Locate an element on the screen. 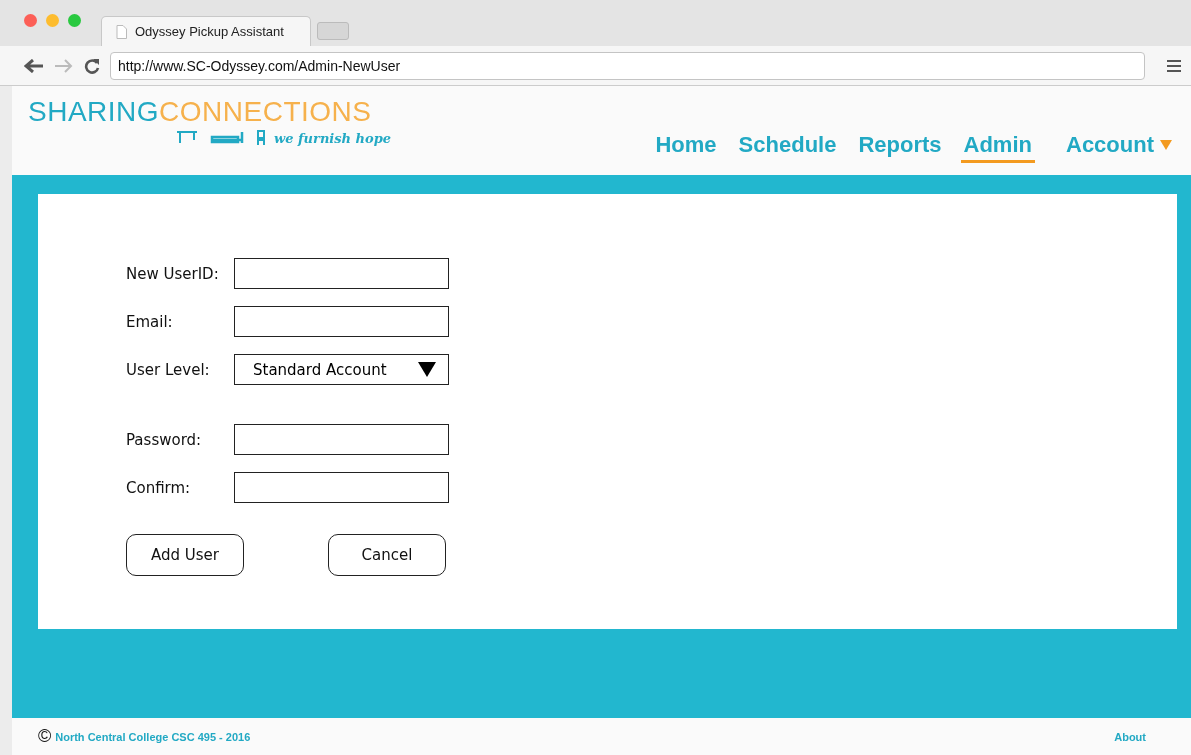  page-icon is located at coordinates (121, 31).